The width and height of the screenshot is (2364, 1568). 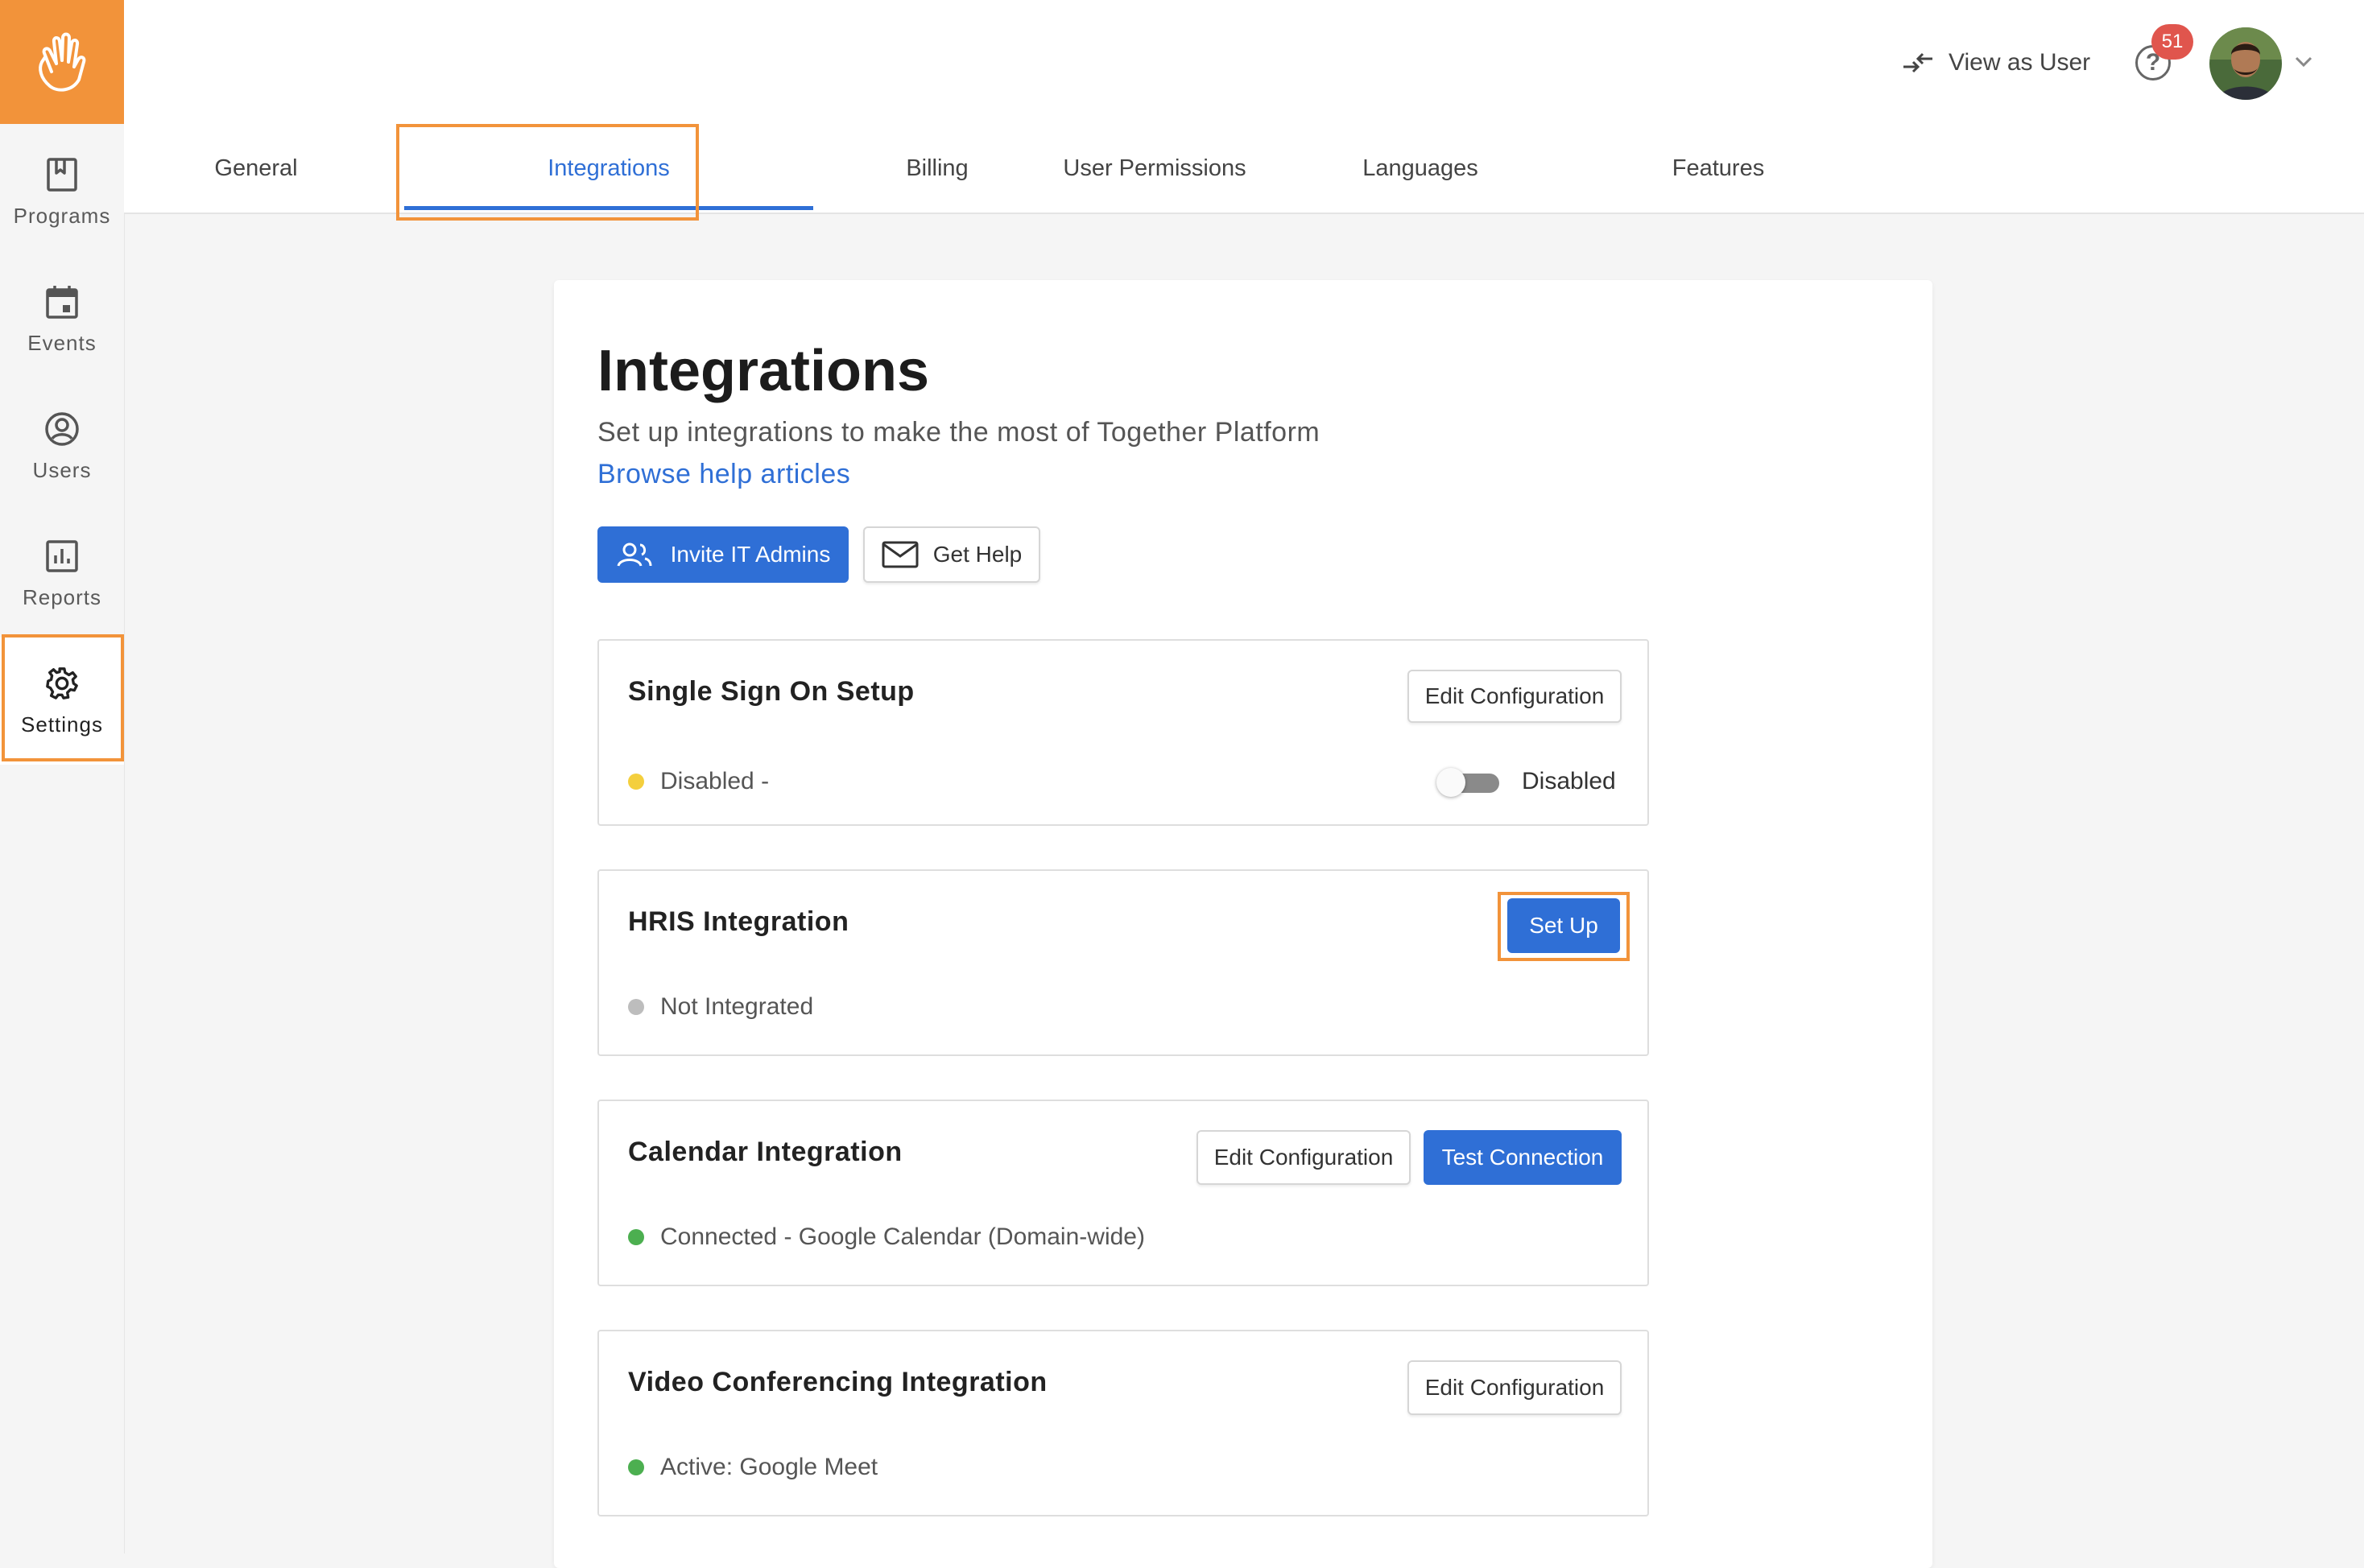 I want to click on hand-wave-icon, so click(x=62, y=62).